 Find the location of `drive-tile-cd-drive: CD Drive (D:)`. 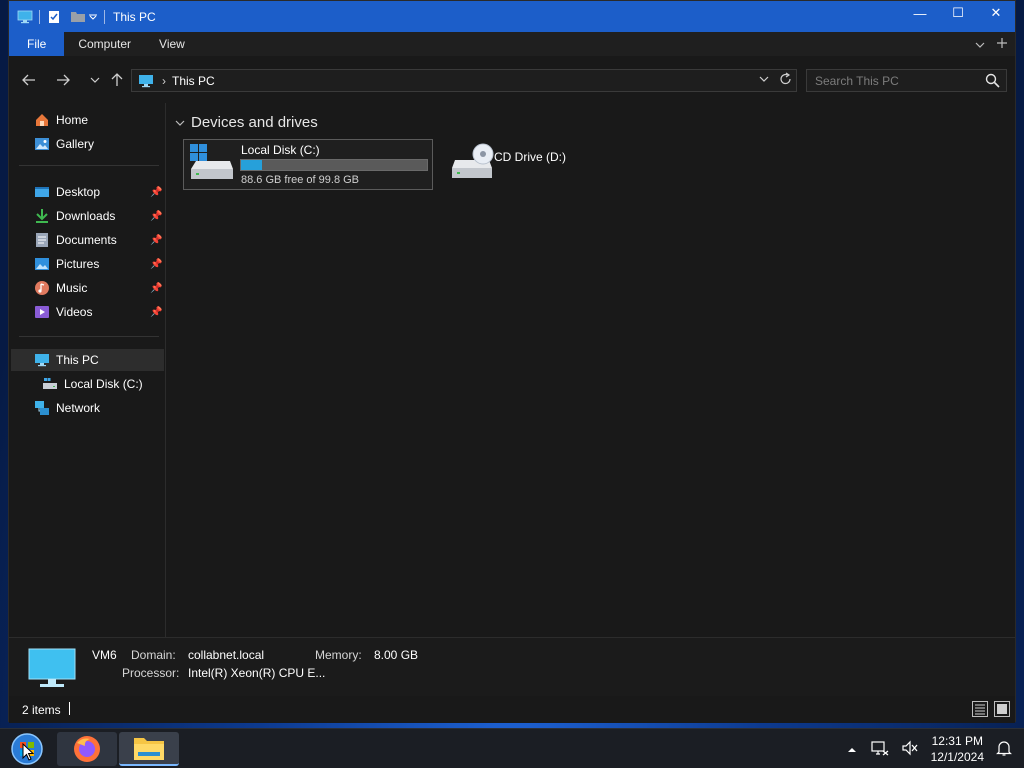

drive-tile-cd-drive: CD Drive (D:) is located at coordinates (514, 164).